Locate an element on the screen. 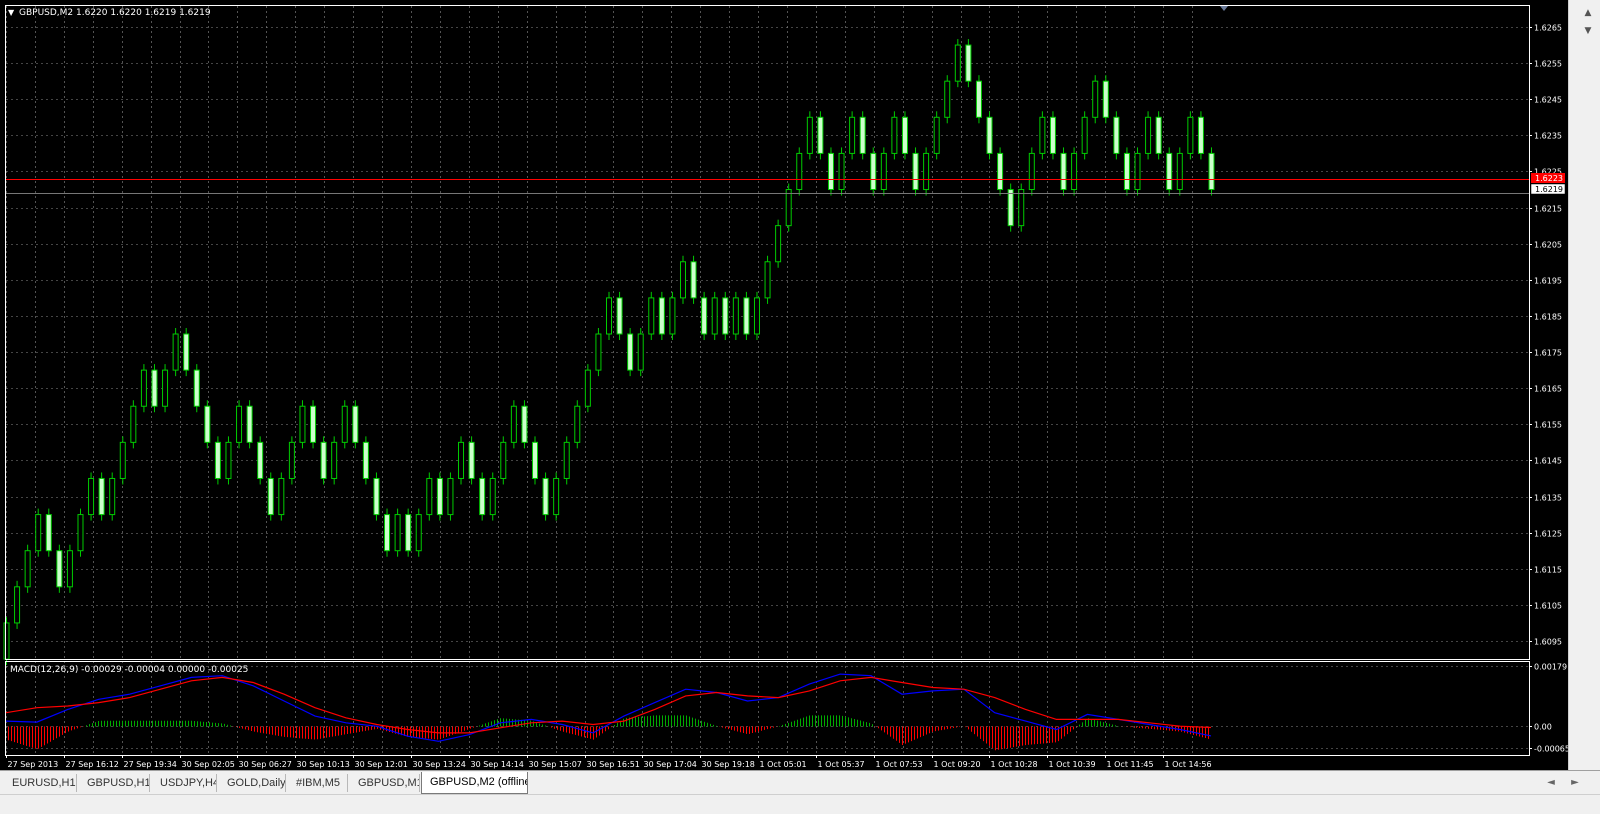 Image resolution: width=1600 pixels, height=814 pixels. tab-scroll-left-icon: ◄ is located at coordinates (1551, 783).